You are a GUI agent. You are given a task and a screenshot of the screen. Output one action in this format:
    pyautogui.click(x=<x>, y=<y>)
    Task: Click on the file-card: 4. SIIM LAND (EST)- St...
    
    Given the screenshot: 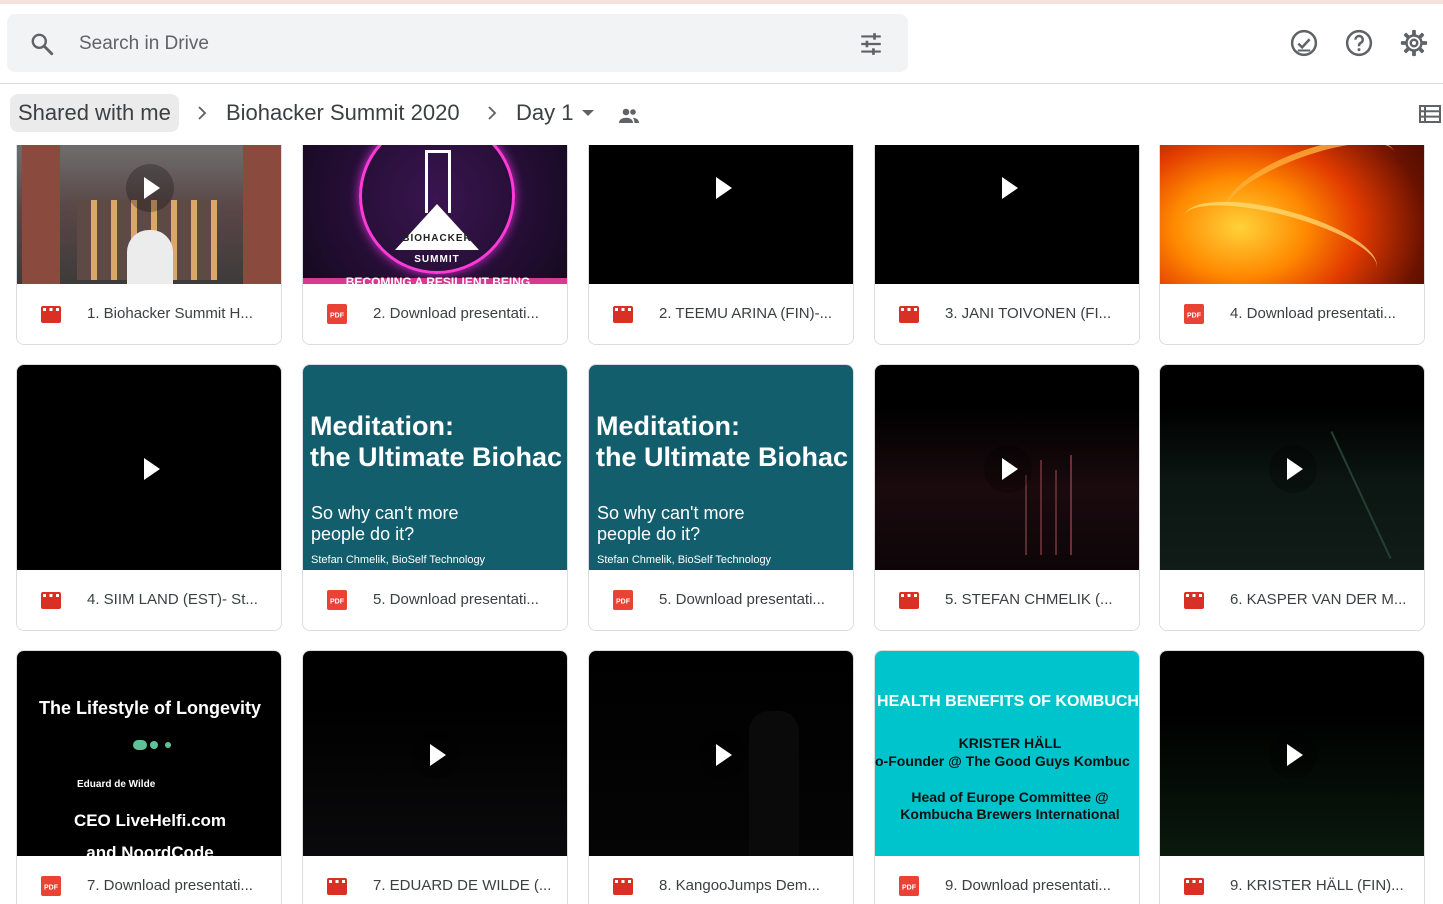 What is the action you would take?
    pyautogui.click(x=149, y=497)
    